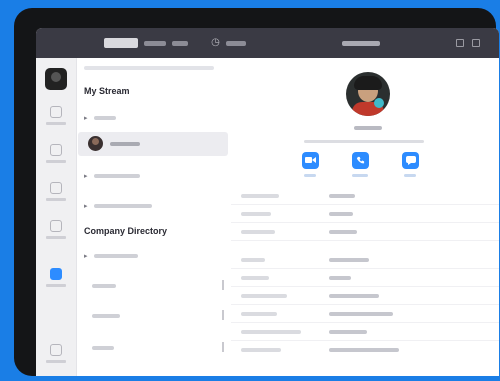 This screenshot has width=500, height=381. Describe the element at coordinates (56, 274) in the screenshot. I see `contacts-icon` at that location.